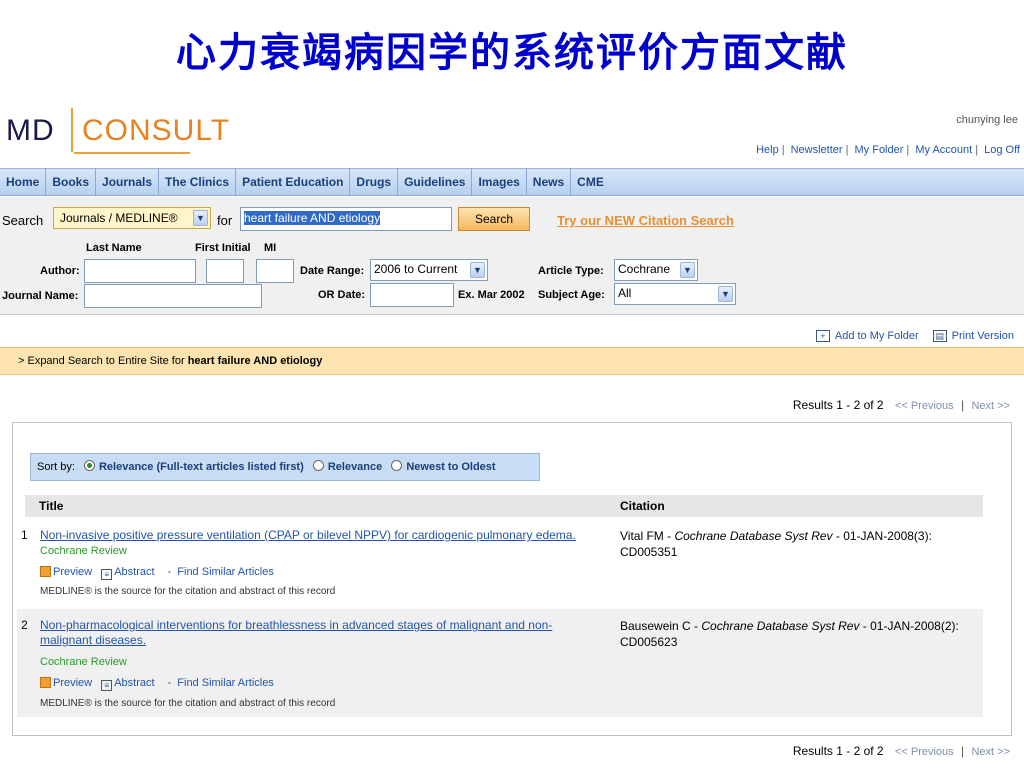 The image size is (1024, 768). I want to click on slide-title: 心力衰竭病因学的系统评价方面文献, so click(512, 53).